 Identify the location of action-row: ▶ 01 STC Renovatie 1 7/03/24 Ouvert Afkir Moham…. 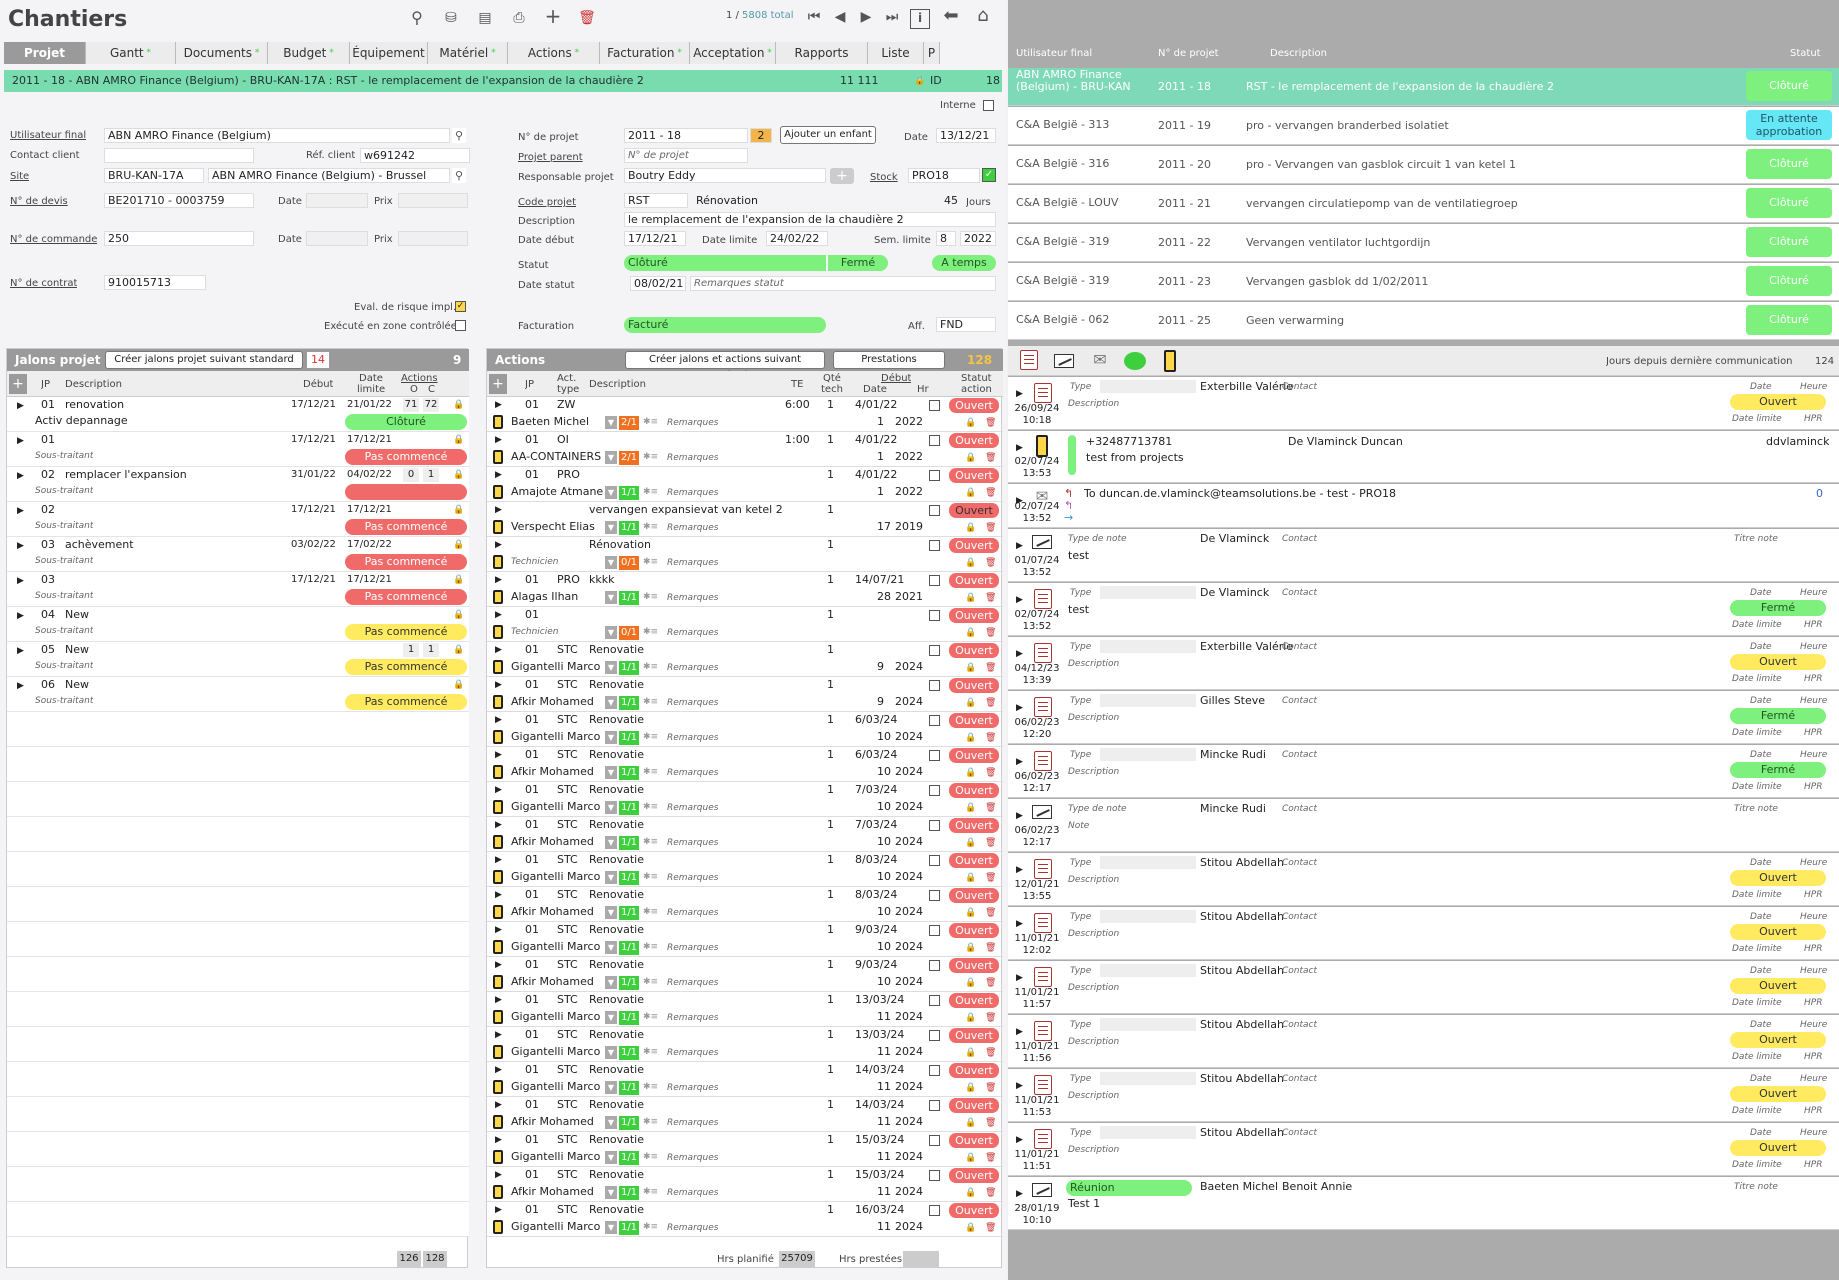
(745, 834).